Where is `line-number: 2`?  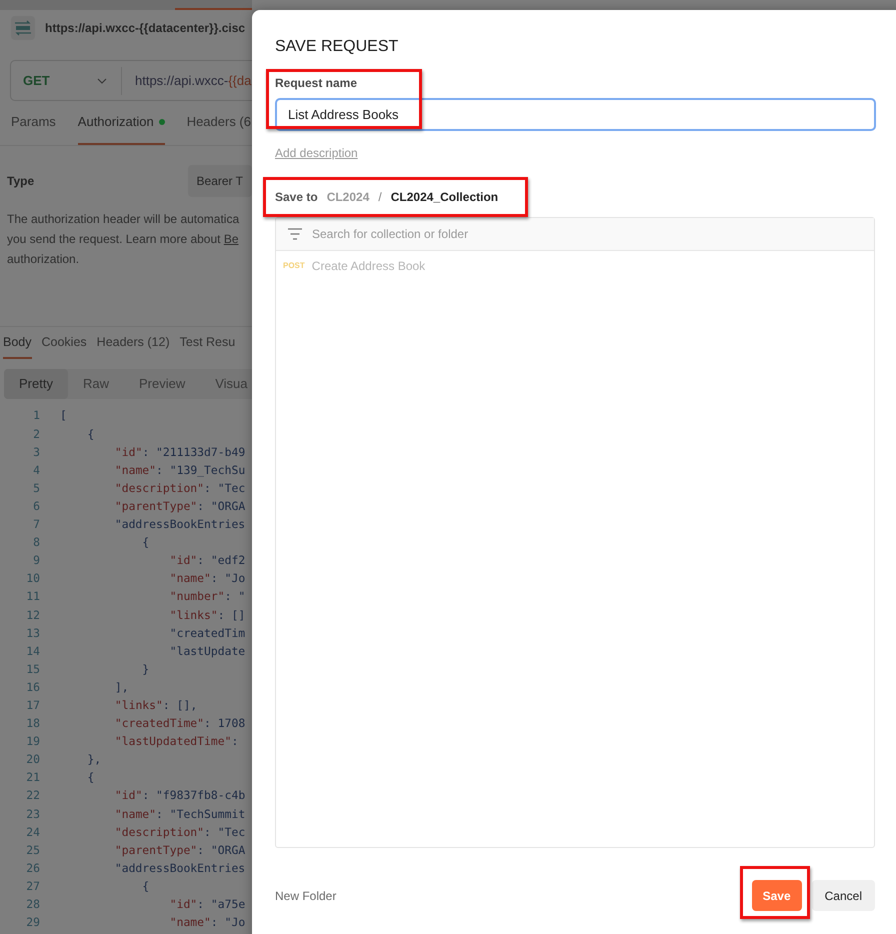
line-number: 2 is located at coordinates (36, 434).